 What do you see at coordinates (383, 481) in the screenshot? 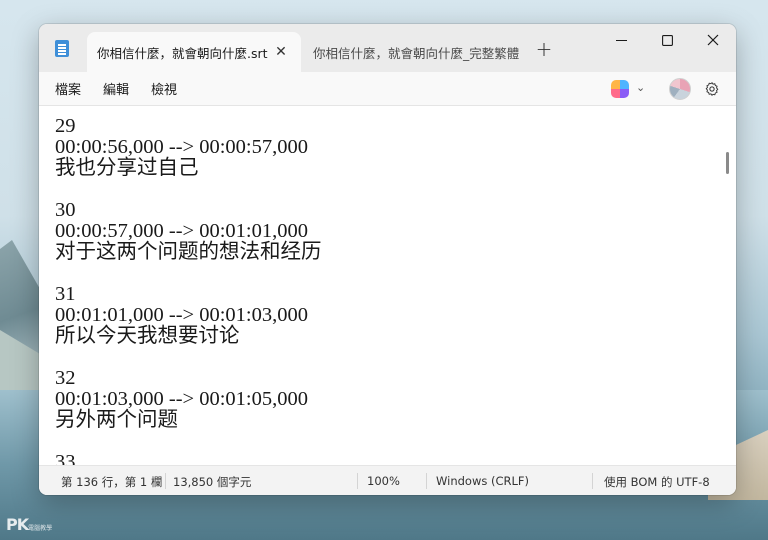
I see `zoom-level: 100%` at bounding box center [383, 481].